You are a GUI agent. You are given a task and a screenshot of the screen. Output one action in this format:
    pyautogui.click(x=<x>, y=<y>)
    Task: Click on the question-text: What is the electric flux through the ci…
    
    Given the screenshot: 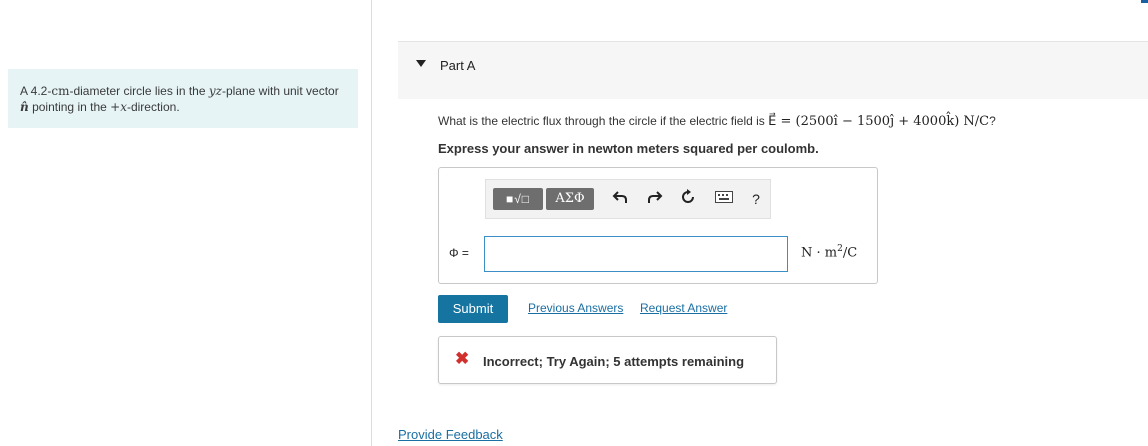 What is the action you would take?
    pyautogui.click(x=717, y=121)
    